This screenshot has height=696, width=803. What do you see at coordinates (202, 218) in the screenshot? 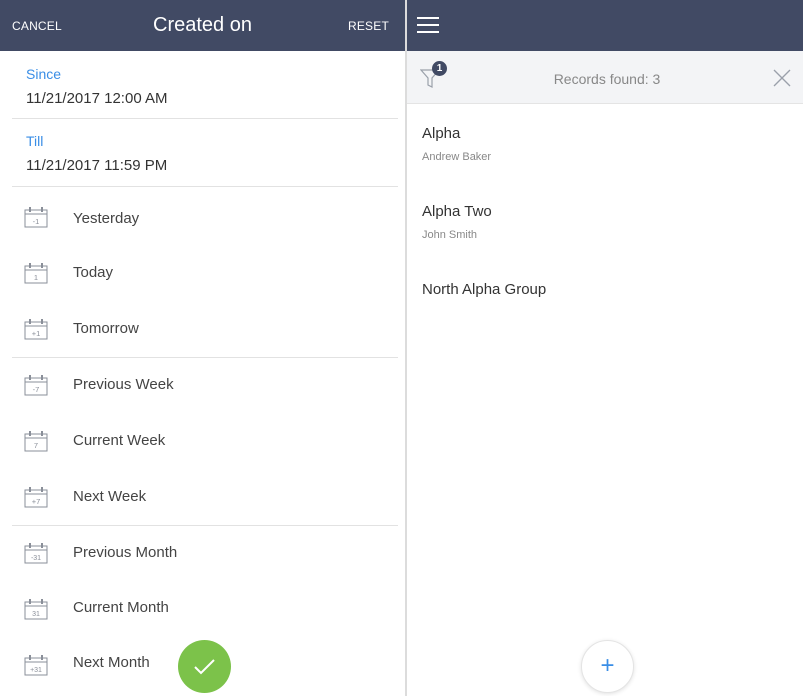
I see `period-yesterday: -1 Yesterday` at bounding box center [202, 218].